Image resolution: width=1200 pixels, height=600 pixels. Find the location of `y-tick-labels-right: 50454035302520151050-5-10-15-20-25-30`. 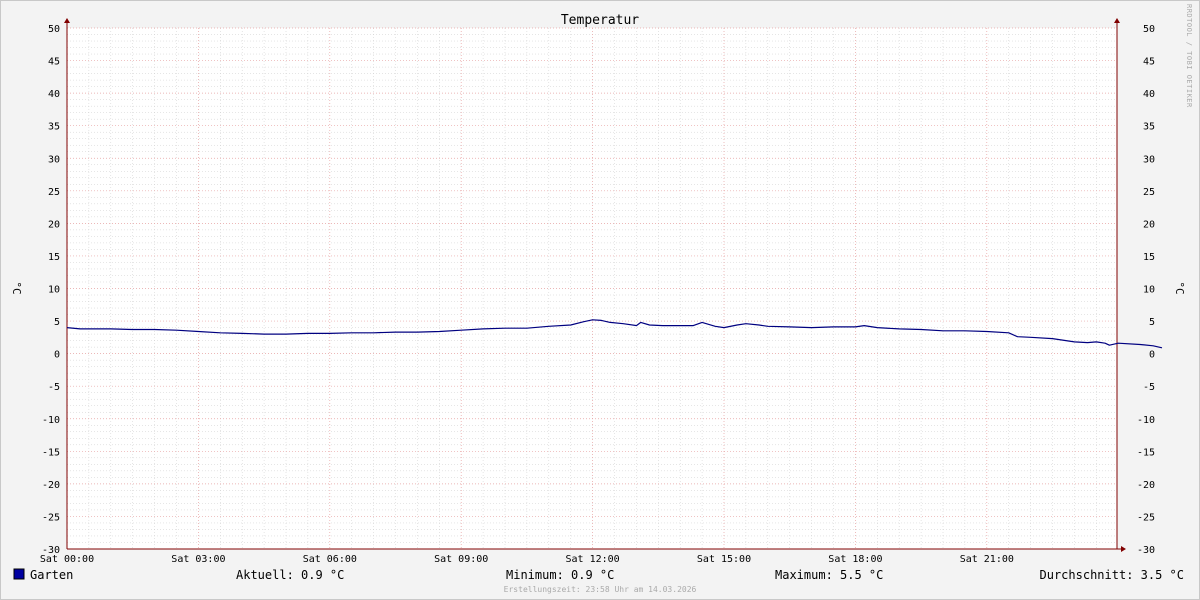

y-tick-labels-right: 50454035302520151050-5-10-15-20-25-30 is located at coordinates (1146, 290).